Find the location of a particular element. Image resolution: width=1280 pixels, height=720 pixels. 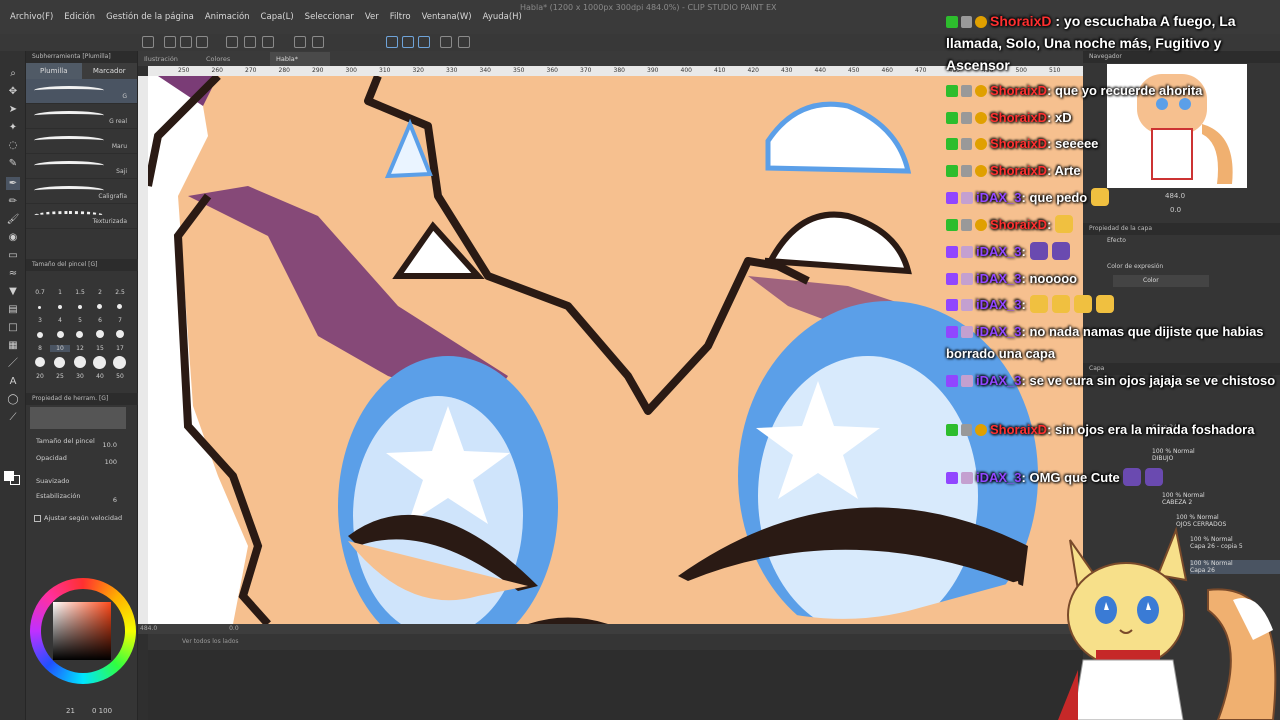

size-1-5: 1.5 is located at coordinates (80, 292).